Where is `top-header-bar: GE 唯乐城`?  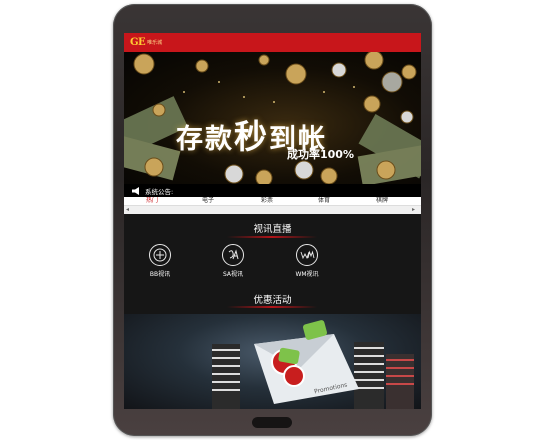
top-header-bar: GE 唯乐城 is located at coordinates (272, 42).